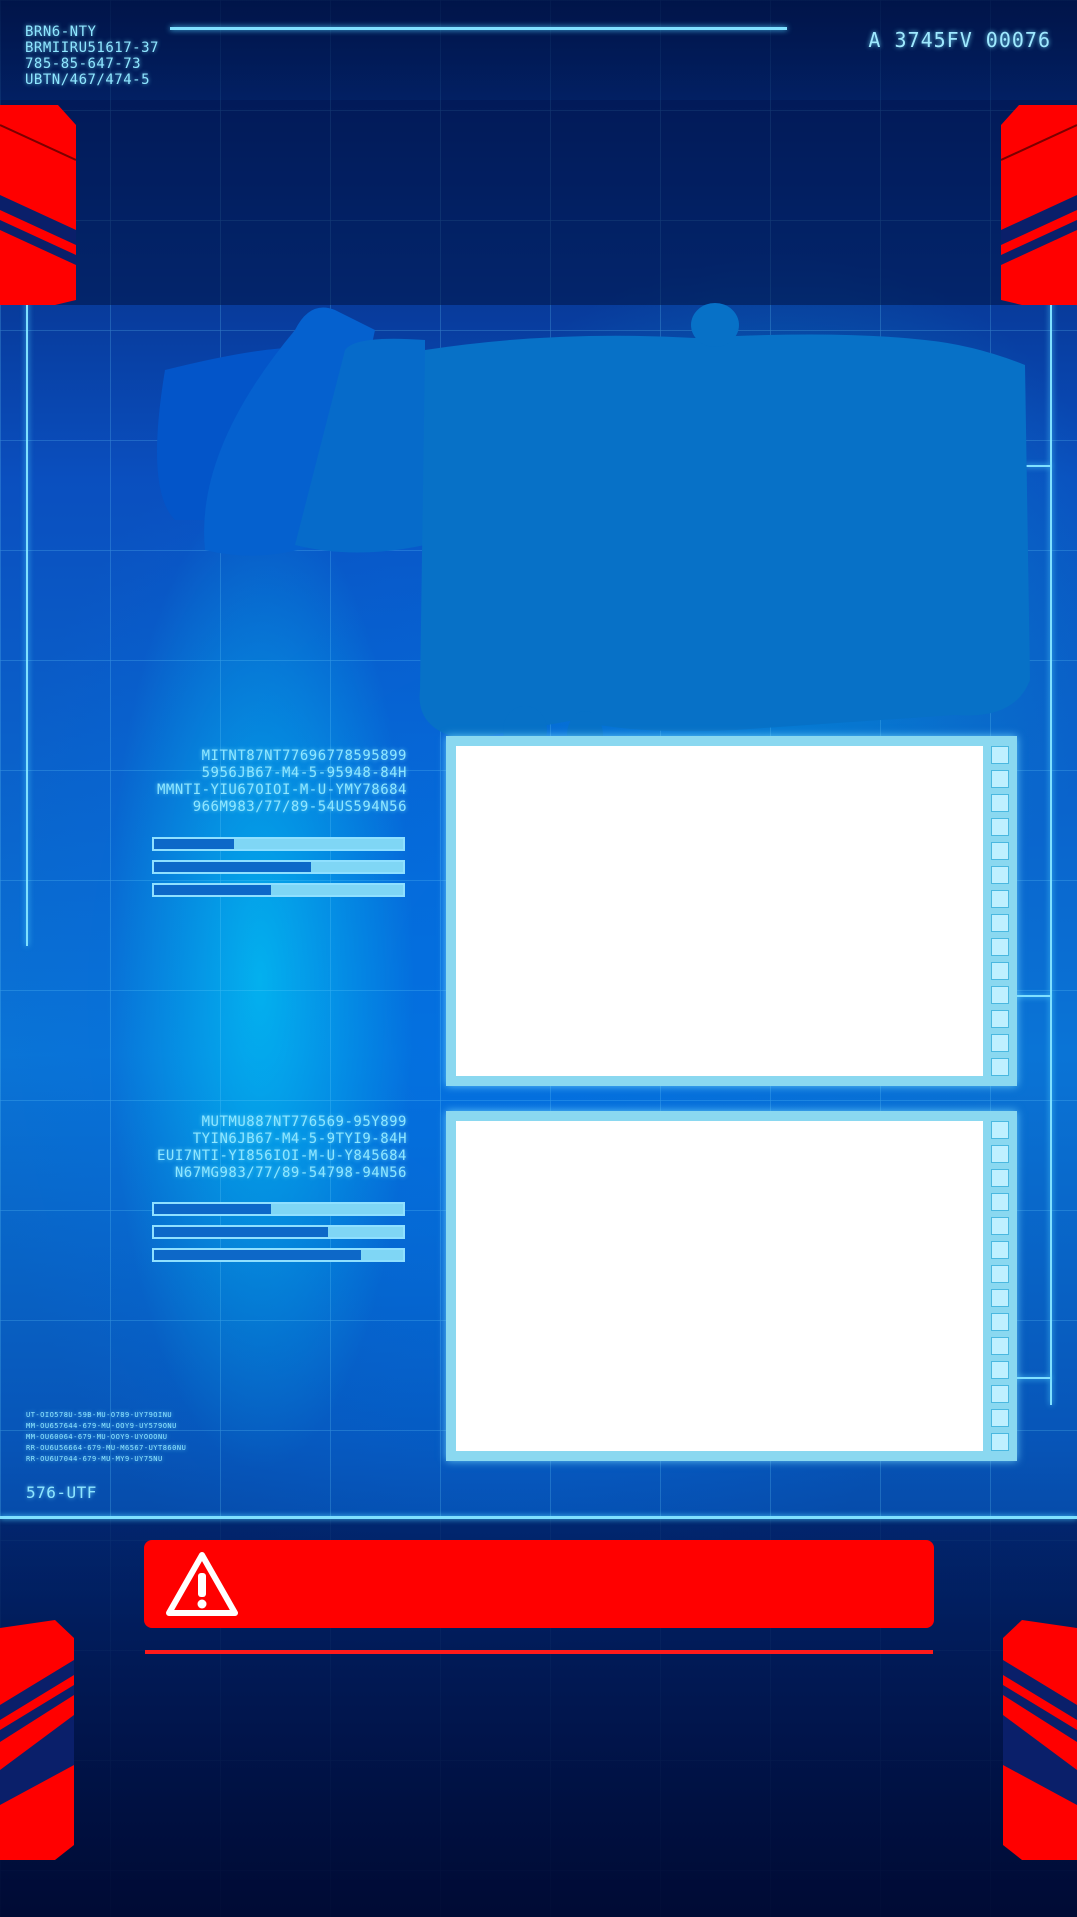 This screenshot has height=1917, width=1077. I want to click on bottom-left-bracket-icon, so click(37, 1740).